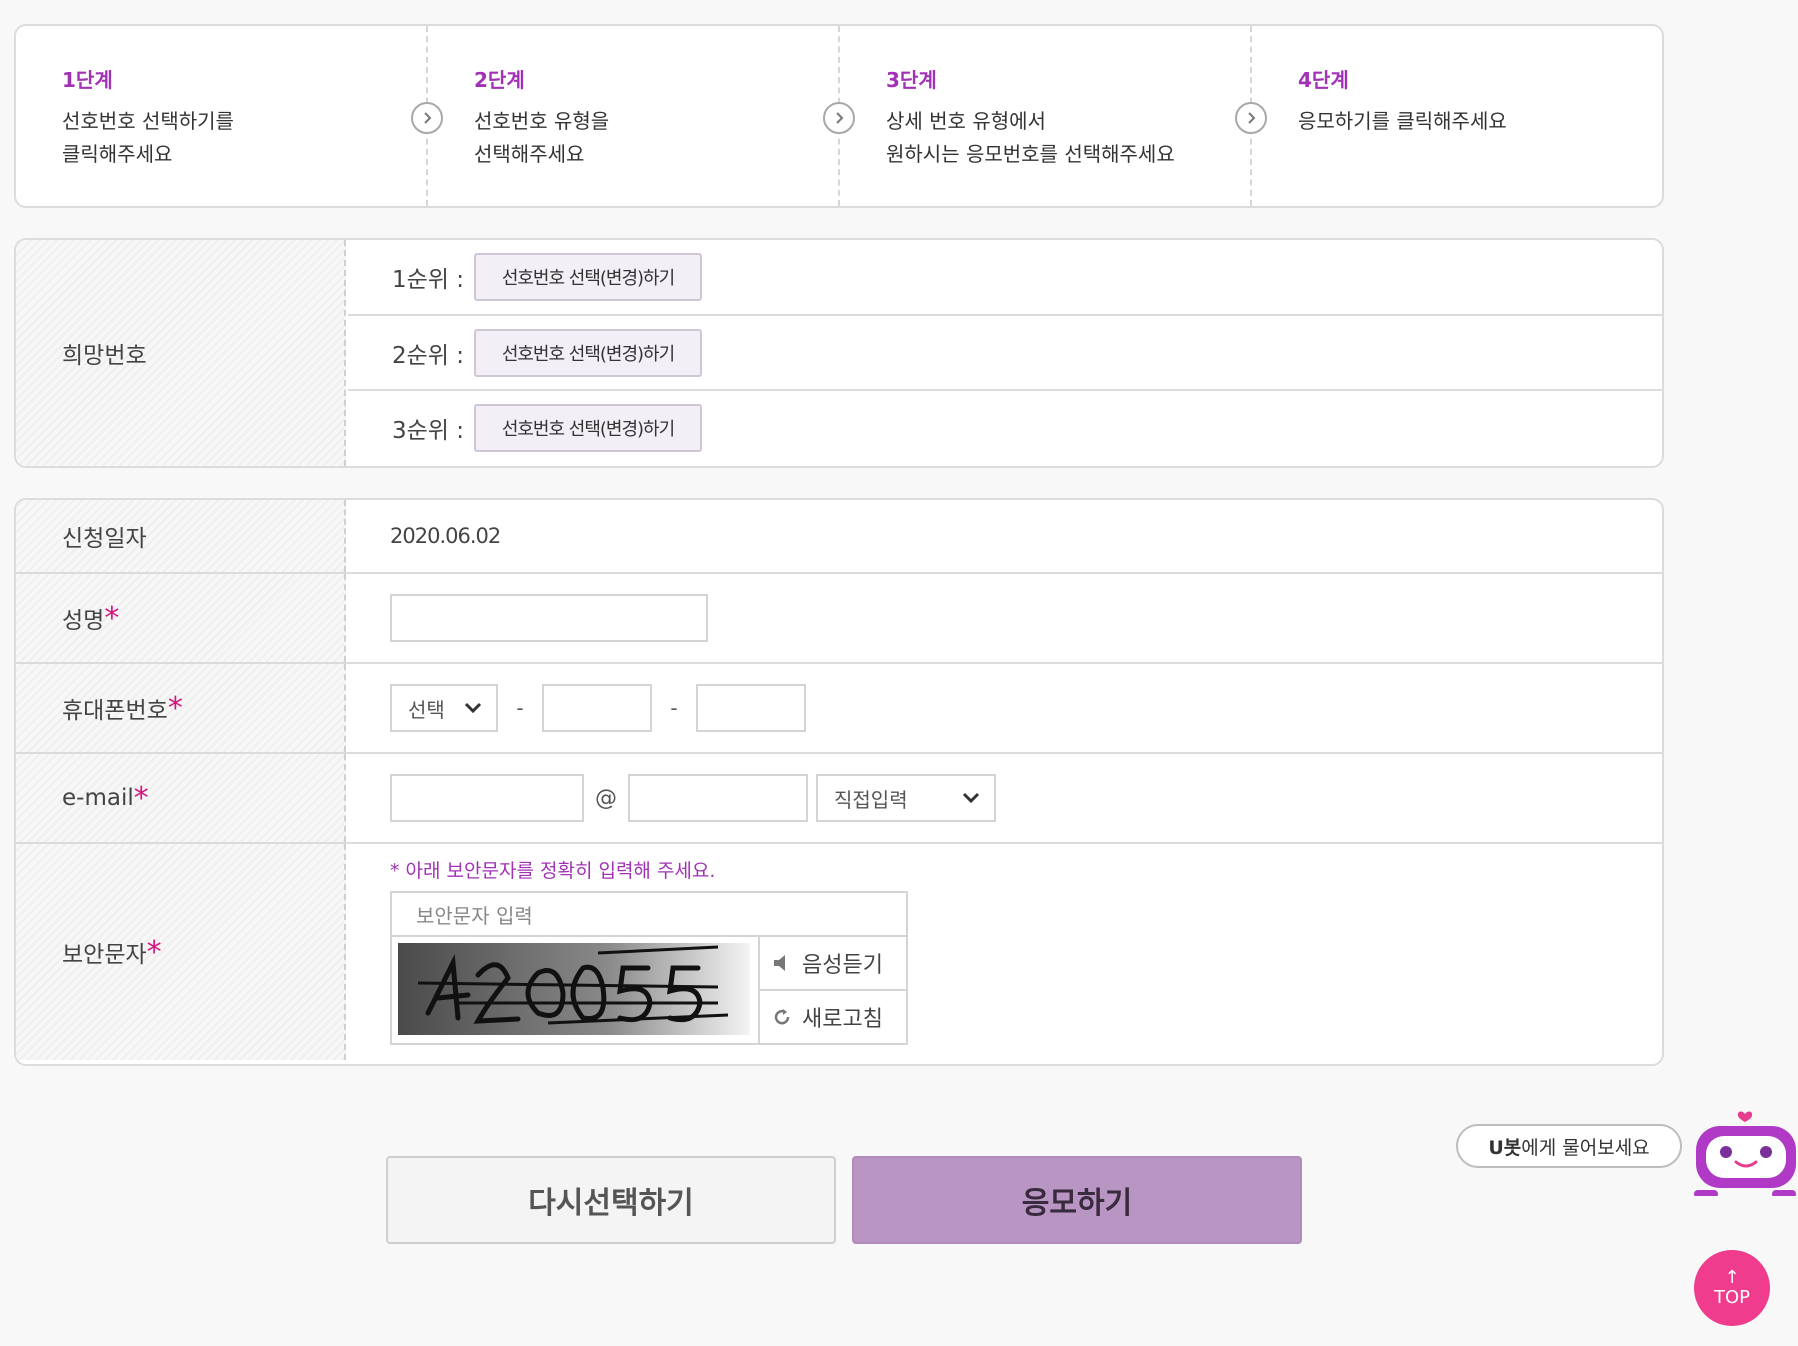  Describe the element at coordinates (911, 80) in the screenshot. I see `step-title: 3단계` at that location.